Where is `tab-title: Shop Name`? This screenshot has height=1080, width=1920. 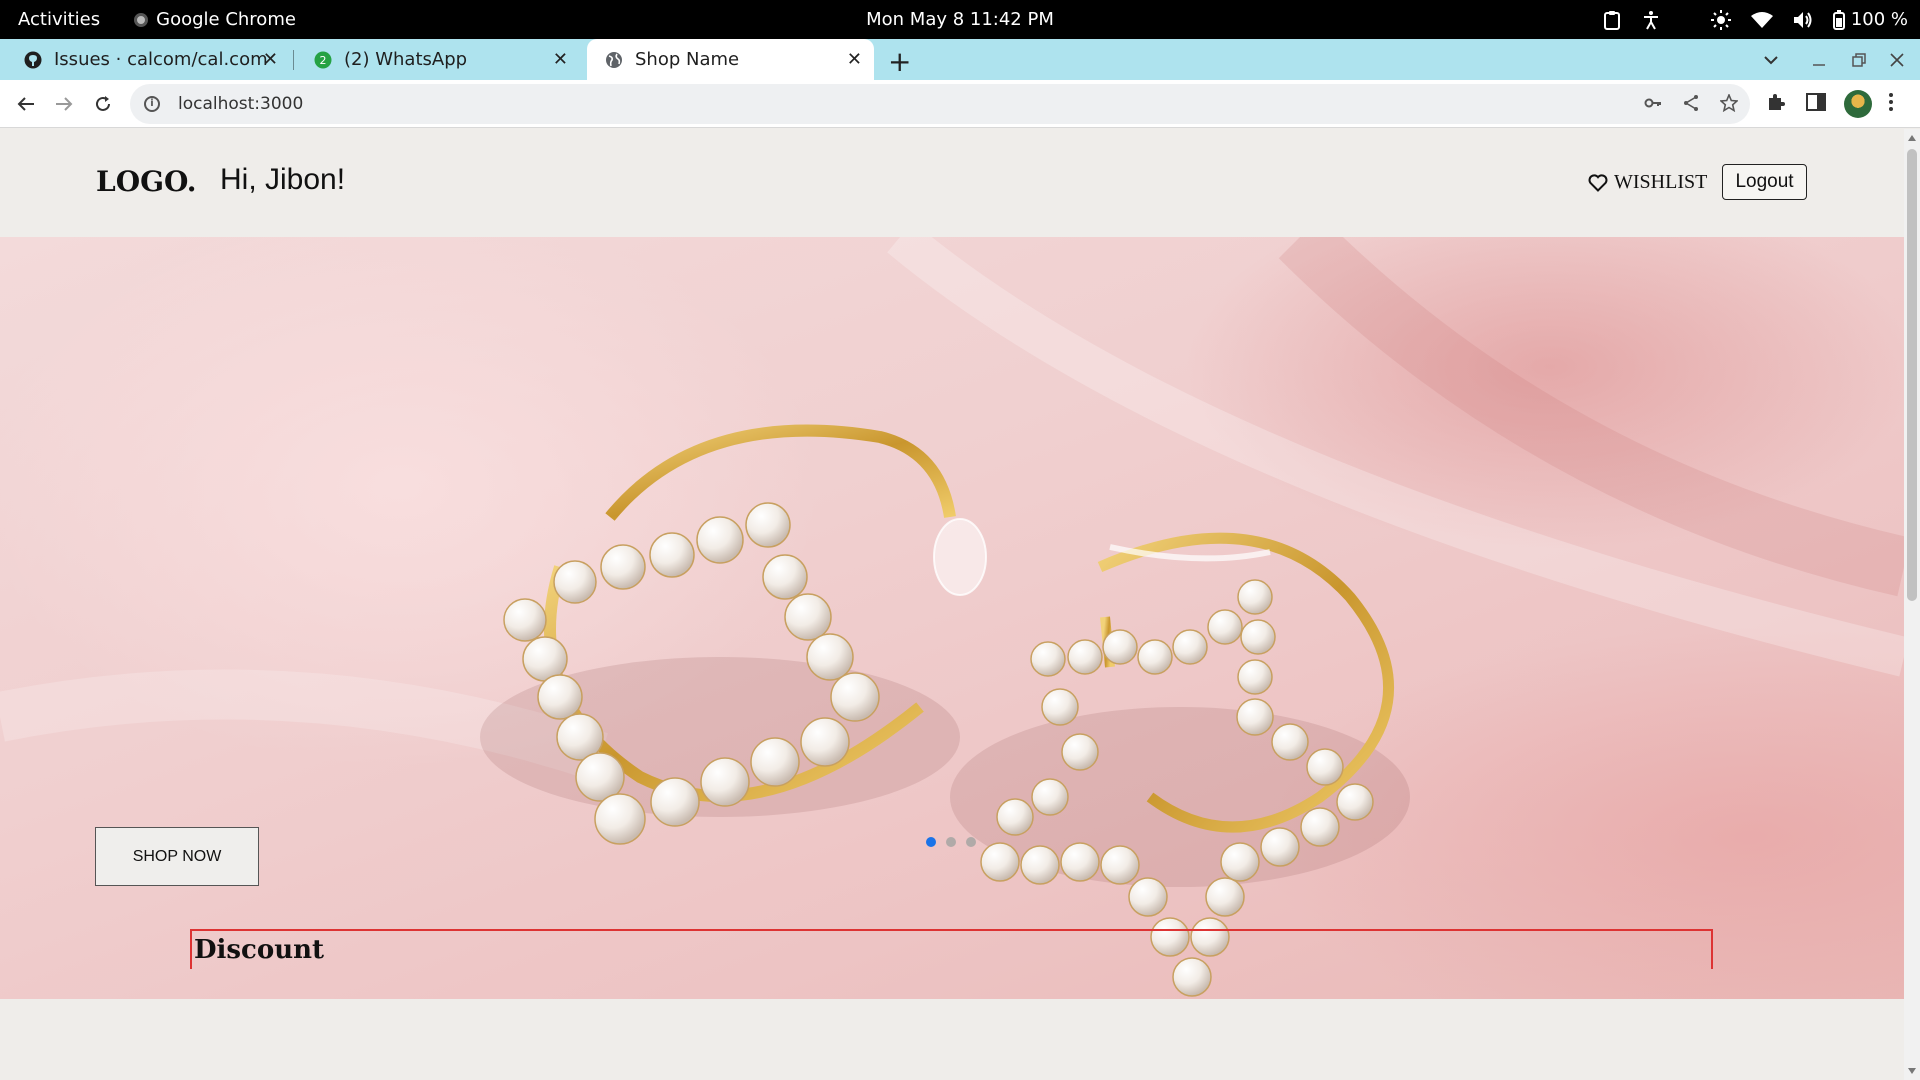 tab-title: Shop Name is located at coordinates (687, 59).